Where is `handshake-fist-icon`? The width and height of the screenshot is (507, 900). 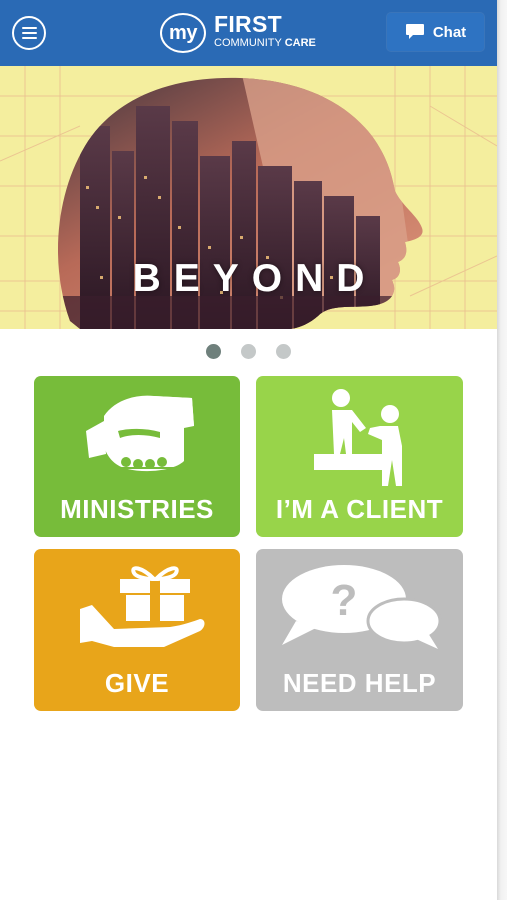
handshake-fist-icon is located at coordinates (140, 433).